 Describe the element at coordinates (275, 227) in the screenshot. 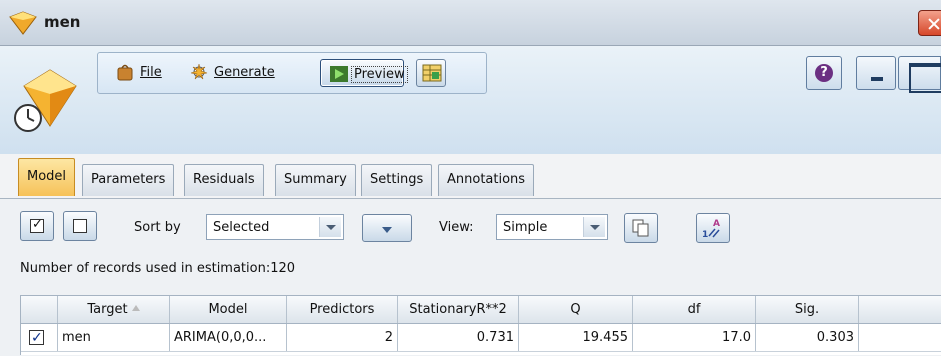

I see `sort-by-select: Selected` at that location.